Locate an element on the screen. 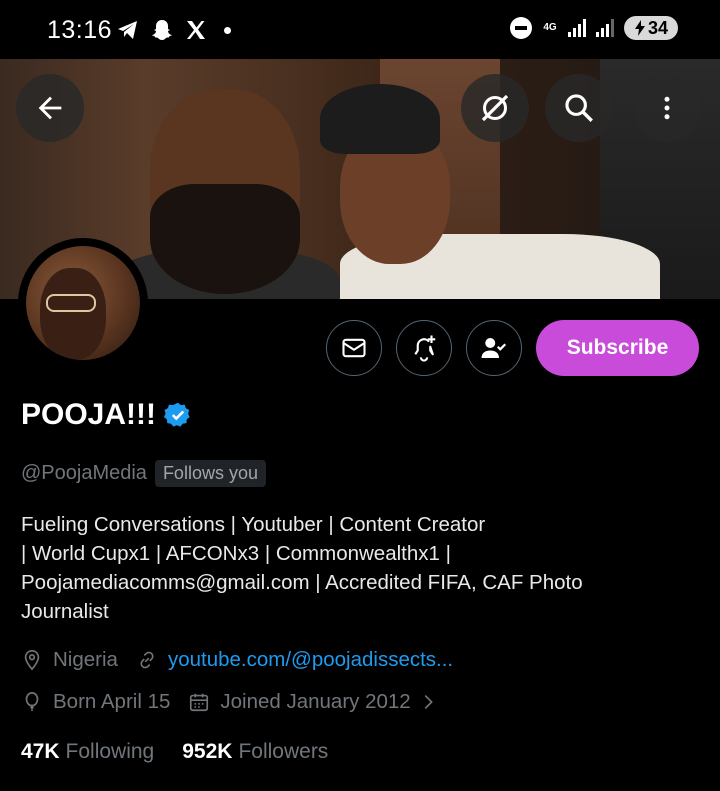  followers-stat: 952K Followers is located at coordinates (255, 752).